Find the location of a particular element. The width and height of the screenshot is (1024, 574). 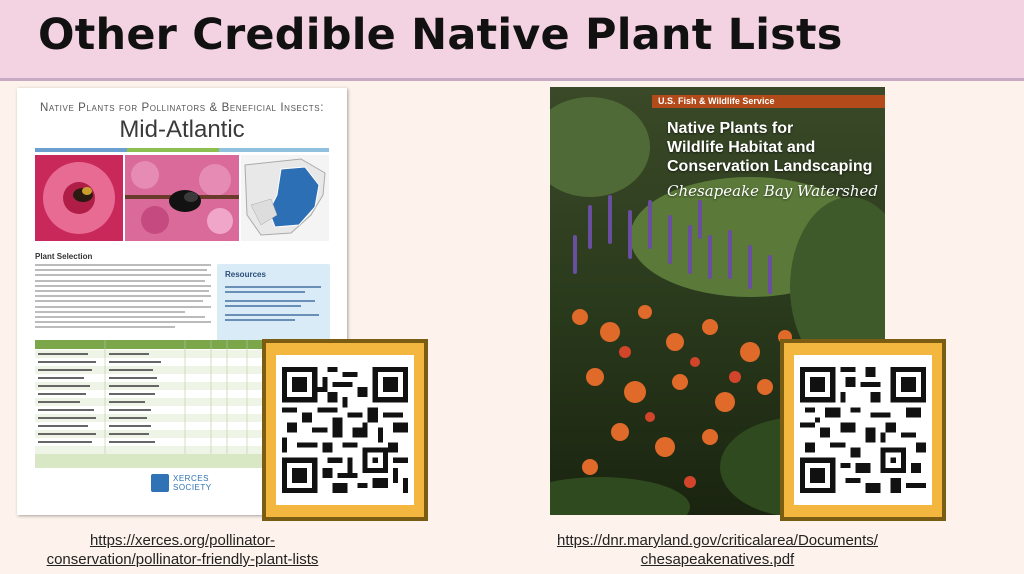

body-text-lines is located at coordinates (124, 297).